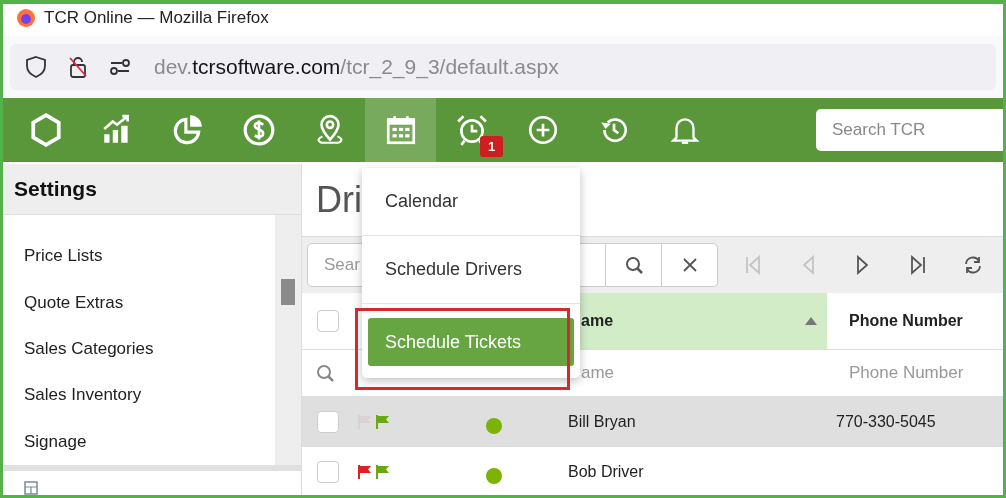  What do you see at coordinates (78, 67) in the screenshot?
I see `crossed-lock-icon` at bounding box center [78, 67].